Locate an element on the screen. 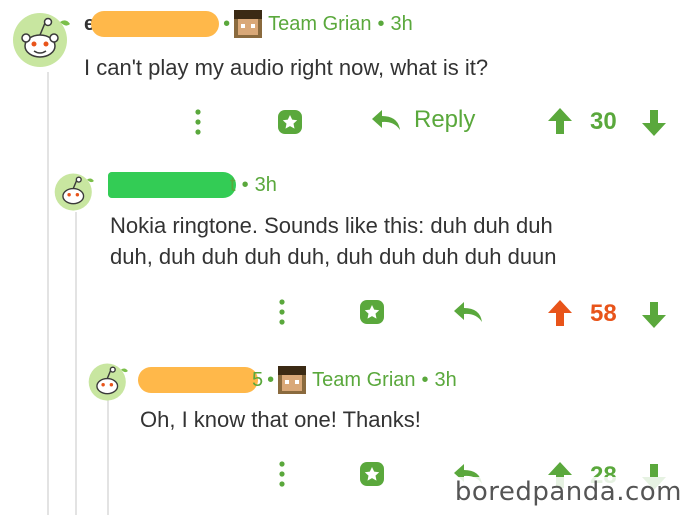 This screenshot has height=515, width=700. comment-header: 5 • Team Grian • 3h is located at coordinates (297, 380).